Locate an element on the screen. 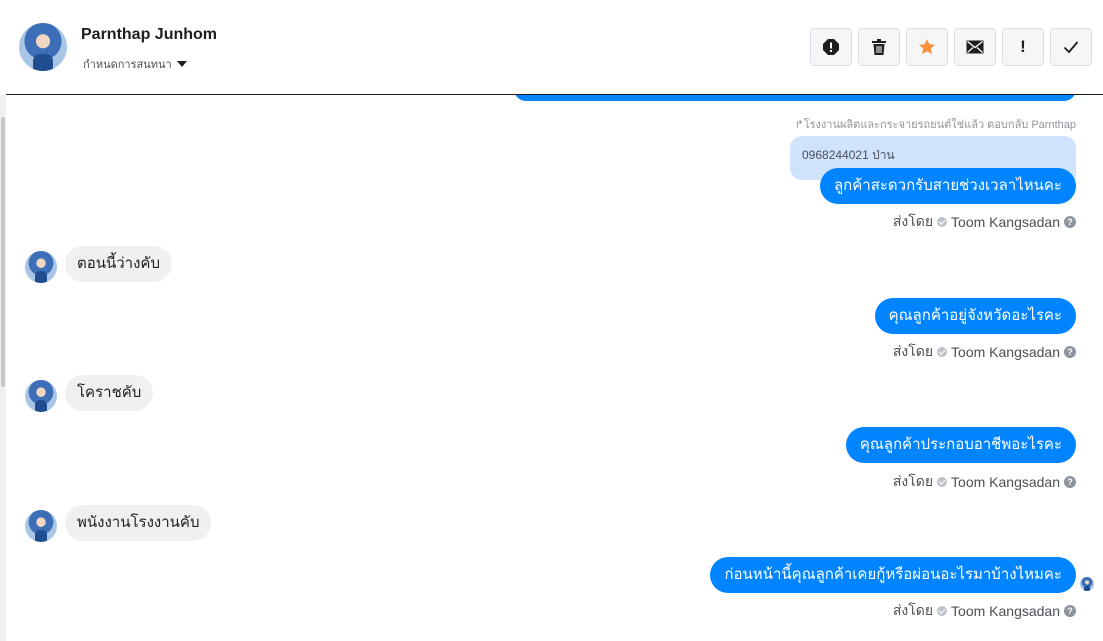 Image resolution: width=1103 pixels, height=641 pixels. quoted-message-text: 0968244021 ป่าน is located at coordinates (848, 155).